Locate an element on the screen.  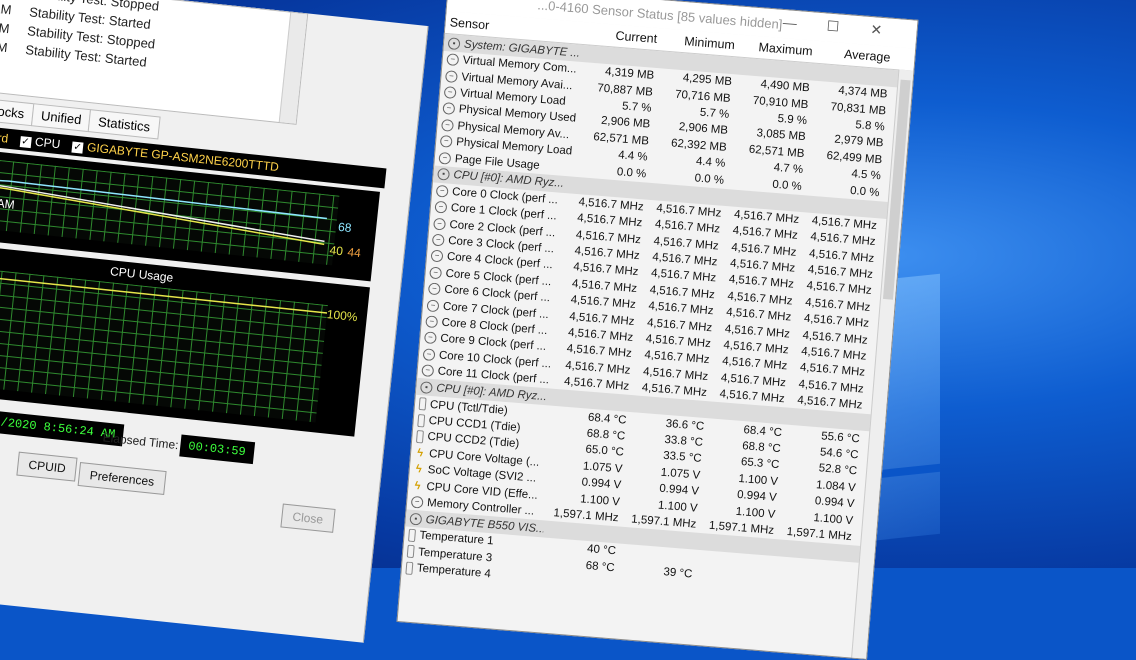
column-current: Current is located at coordinates (622, 36).